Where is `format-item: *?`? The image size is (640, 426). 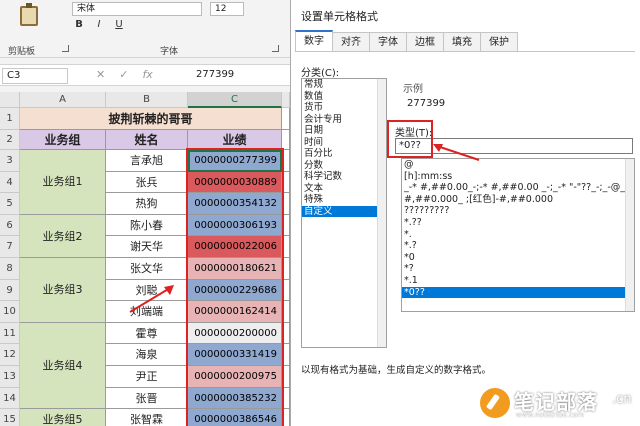 format-item: *? is located at coordinates (518, 269).